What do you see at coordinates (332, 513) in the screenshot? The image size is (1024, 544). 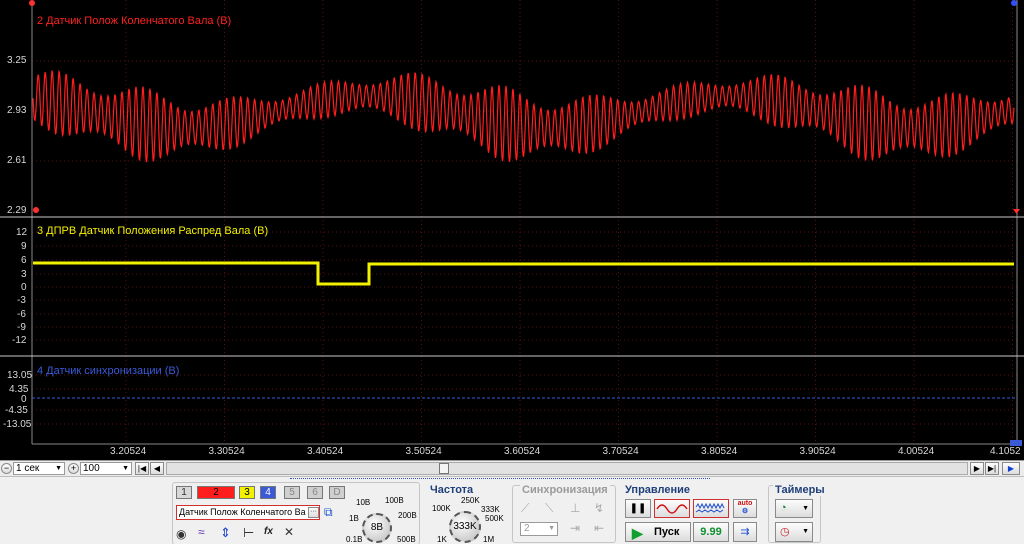 I see `channel-settings-icon: ⧉` at bounding box center [332, 513].